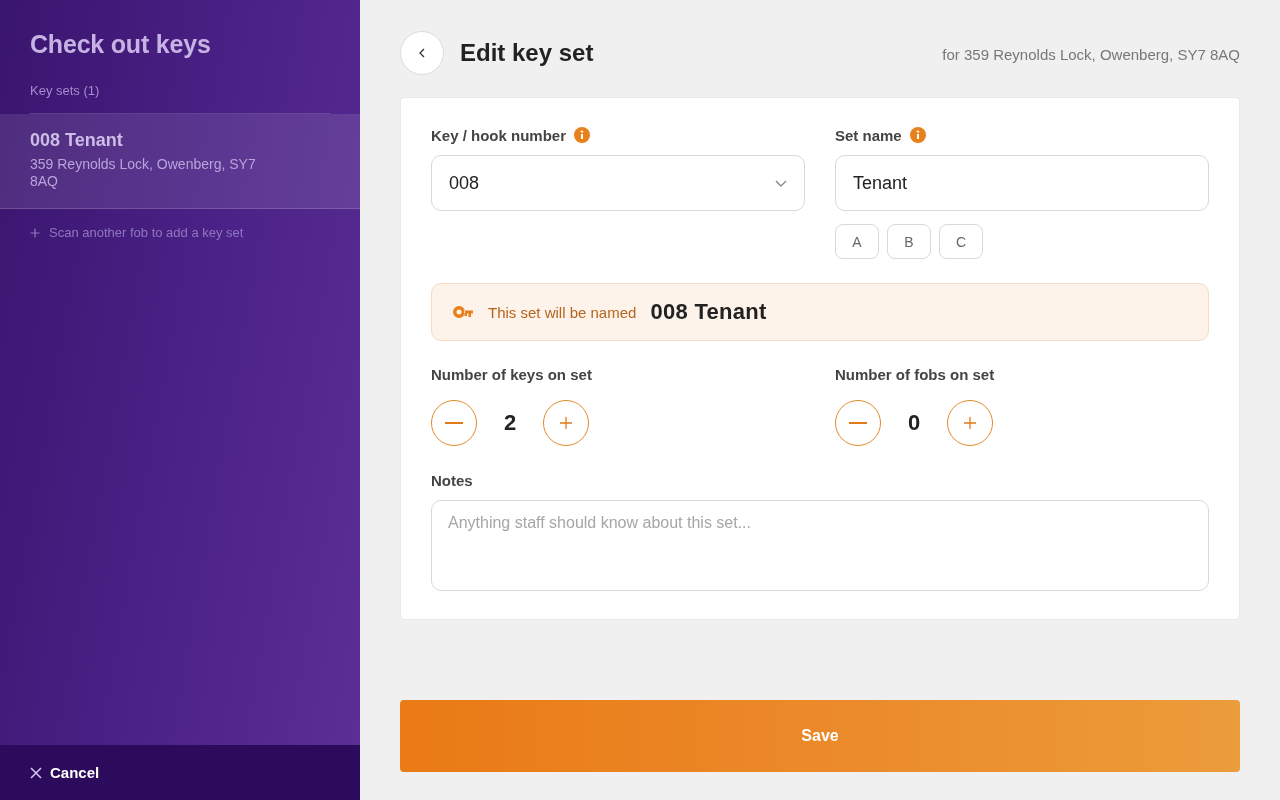  I want to click on key-set-address: 359 Reynolds Lock, Owenberg, SY7 8AQ, so click(143, 173).